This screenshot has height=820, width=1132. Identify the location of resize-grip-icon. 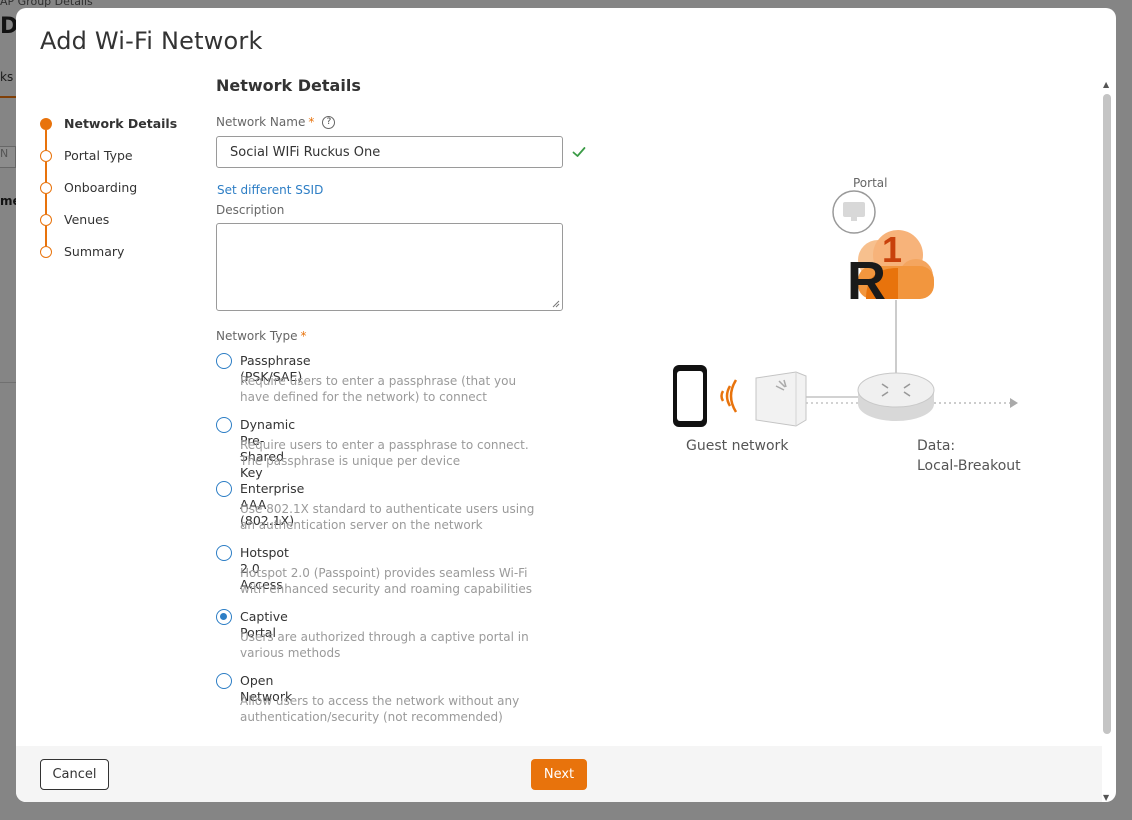
(556, 304).